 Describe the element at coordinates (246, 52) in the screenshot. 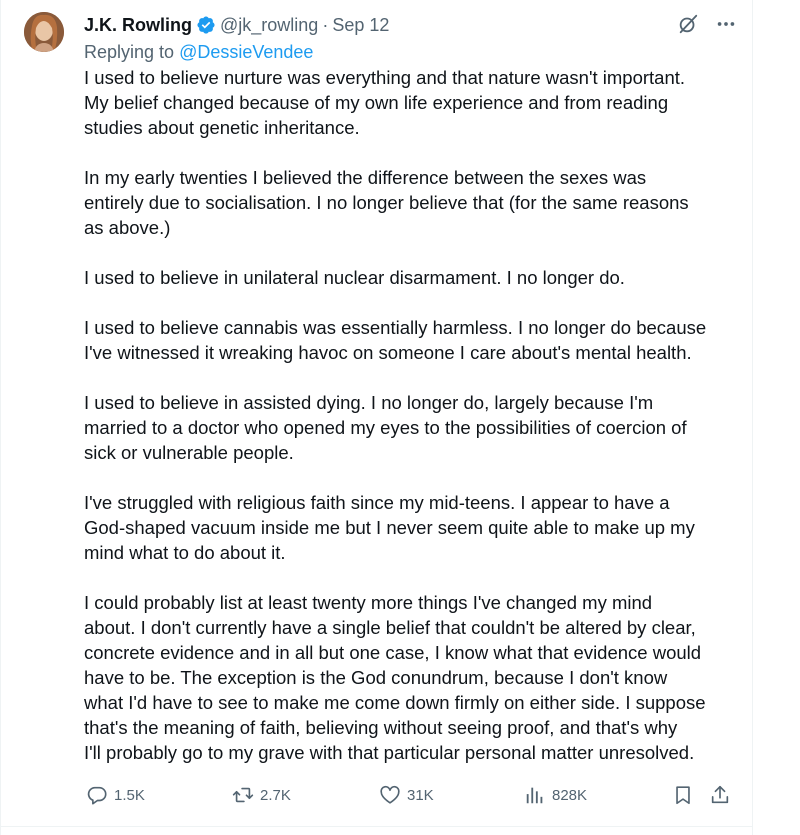

I see `replying-mention-link: @DessieVendee` at that location.